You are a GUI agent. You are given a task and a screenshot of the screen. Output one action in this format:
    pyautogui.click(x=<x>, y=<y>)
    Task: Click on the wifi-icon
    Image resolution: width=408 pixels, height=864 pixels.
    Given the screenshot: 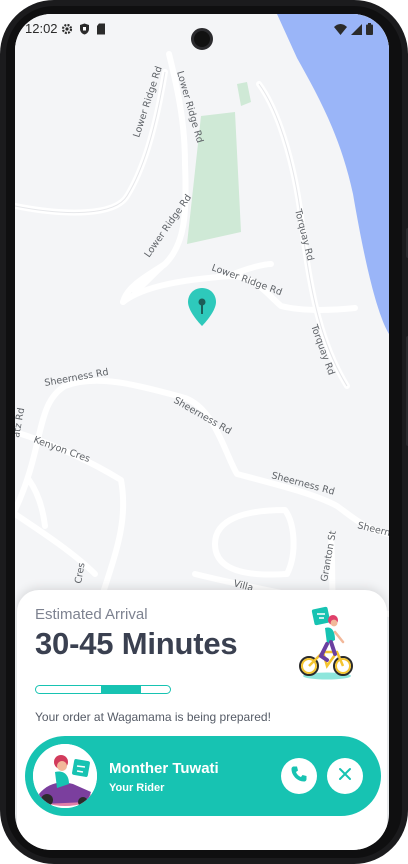 What is the action you would take?
    pyautogui.click(x=340, y=31)
    